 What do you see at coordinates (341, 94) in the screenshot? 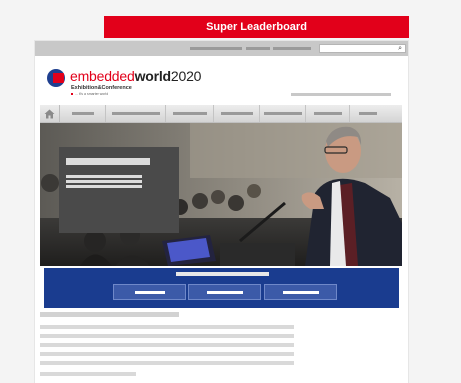
I see `header-meta-line` at bounding box center [341, 94].